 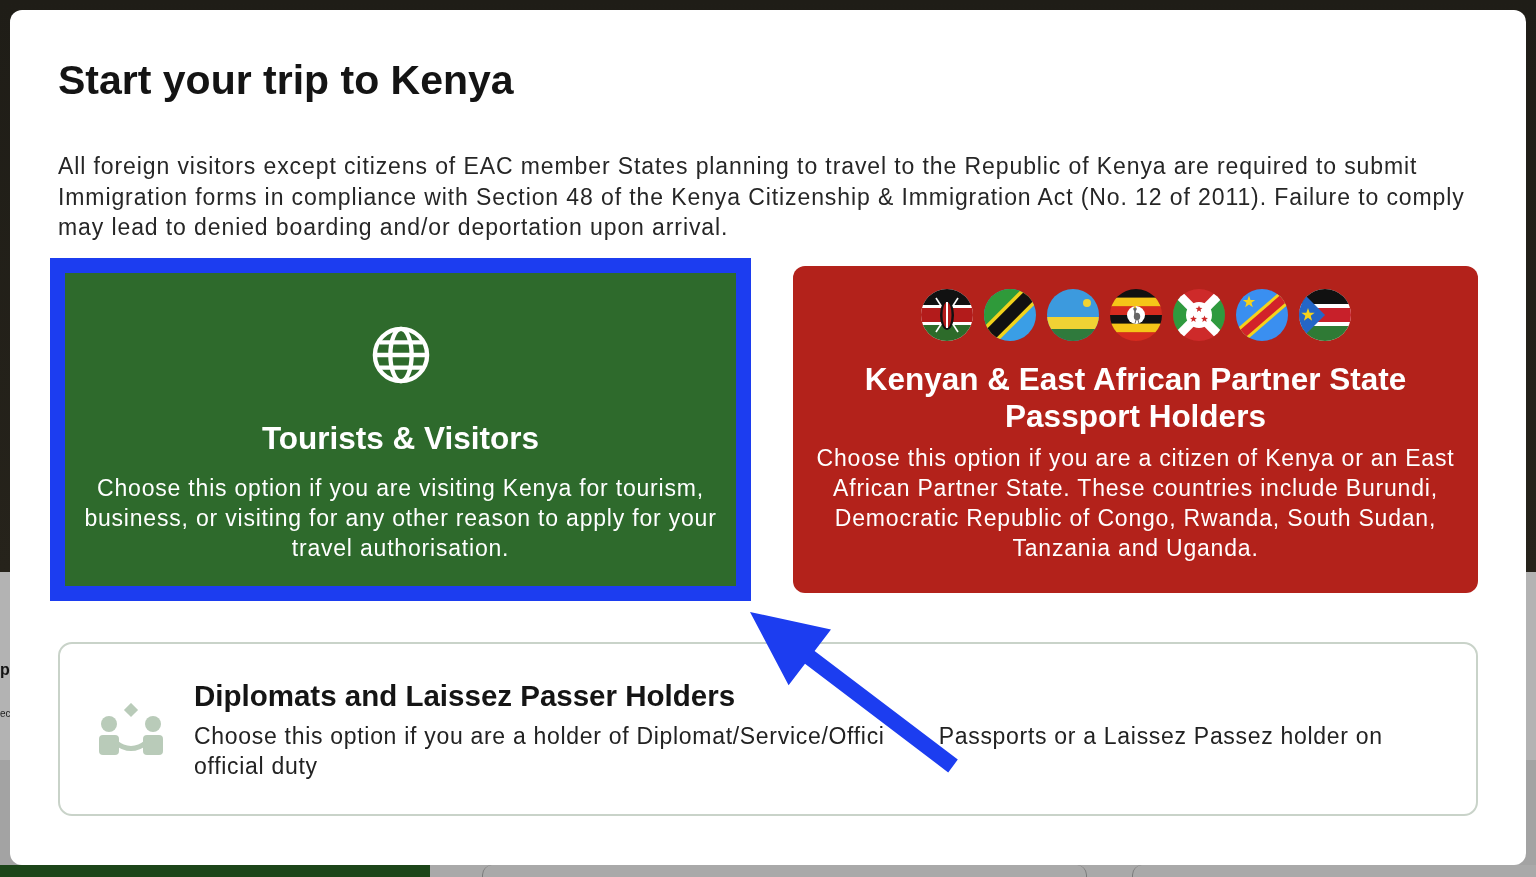 What do you see at coordinates (215, 871) in the screenshot?
I see `cut-off-button` at bounding box center [215, 871].